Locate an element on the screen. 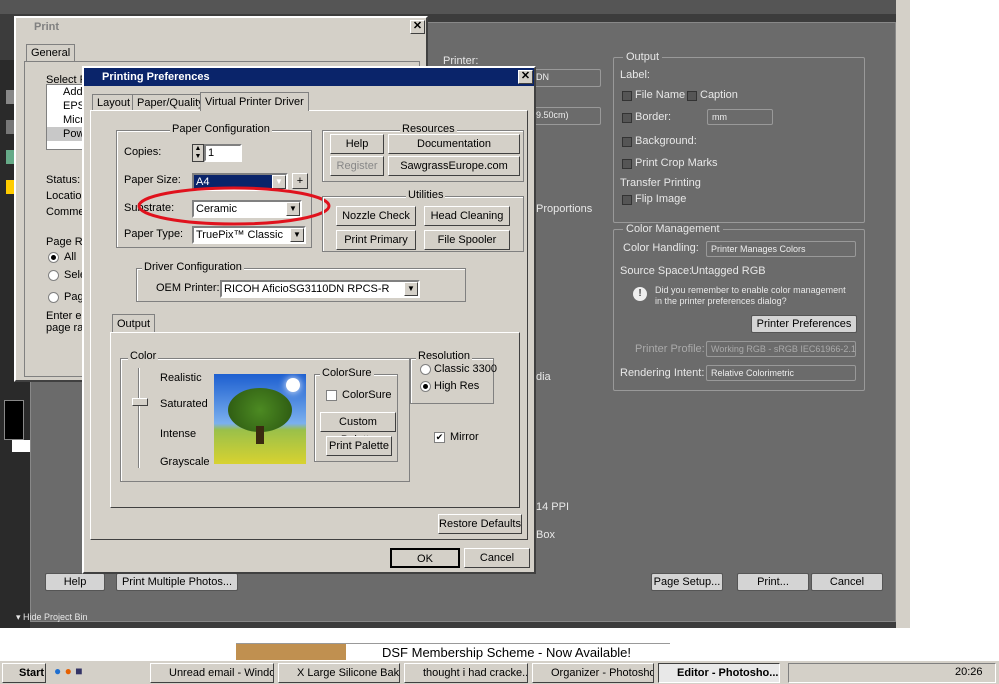  selection-radio is located at coordinates (53, 275).